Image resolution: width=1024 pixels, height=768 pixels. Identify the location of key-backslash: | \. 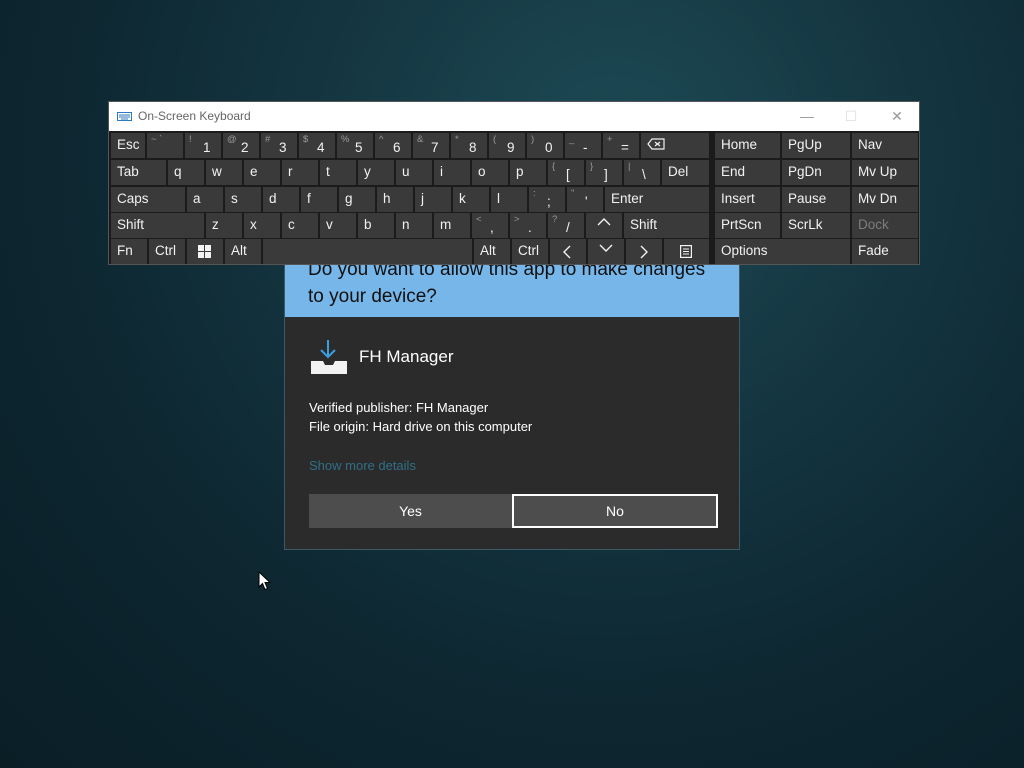
(642, 172).